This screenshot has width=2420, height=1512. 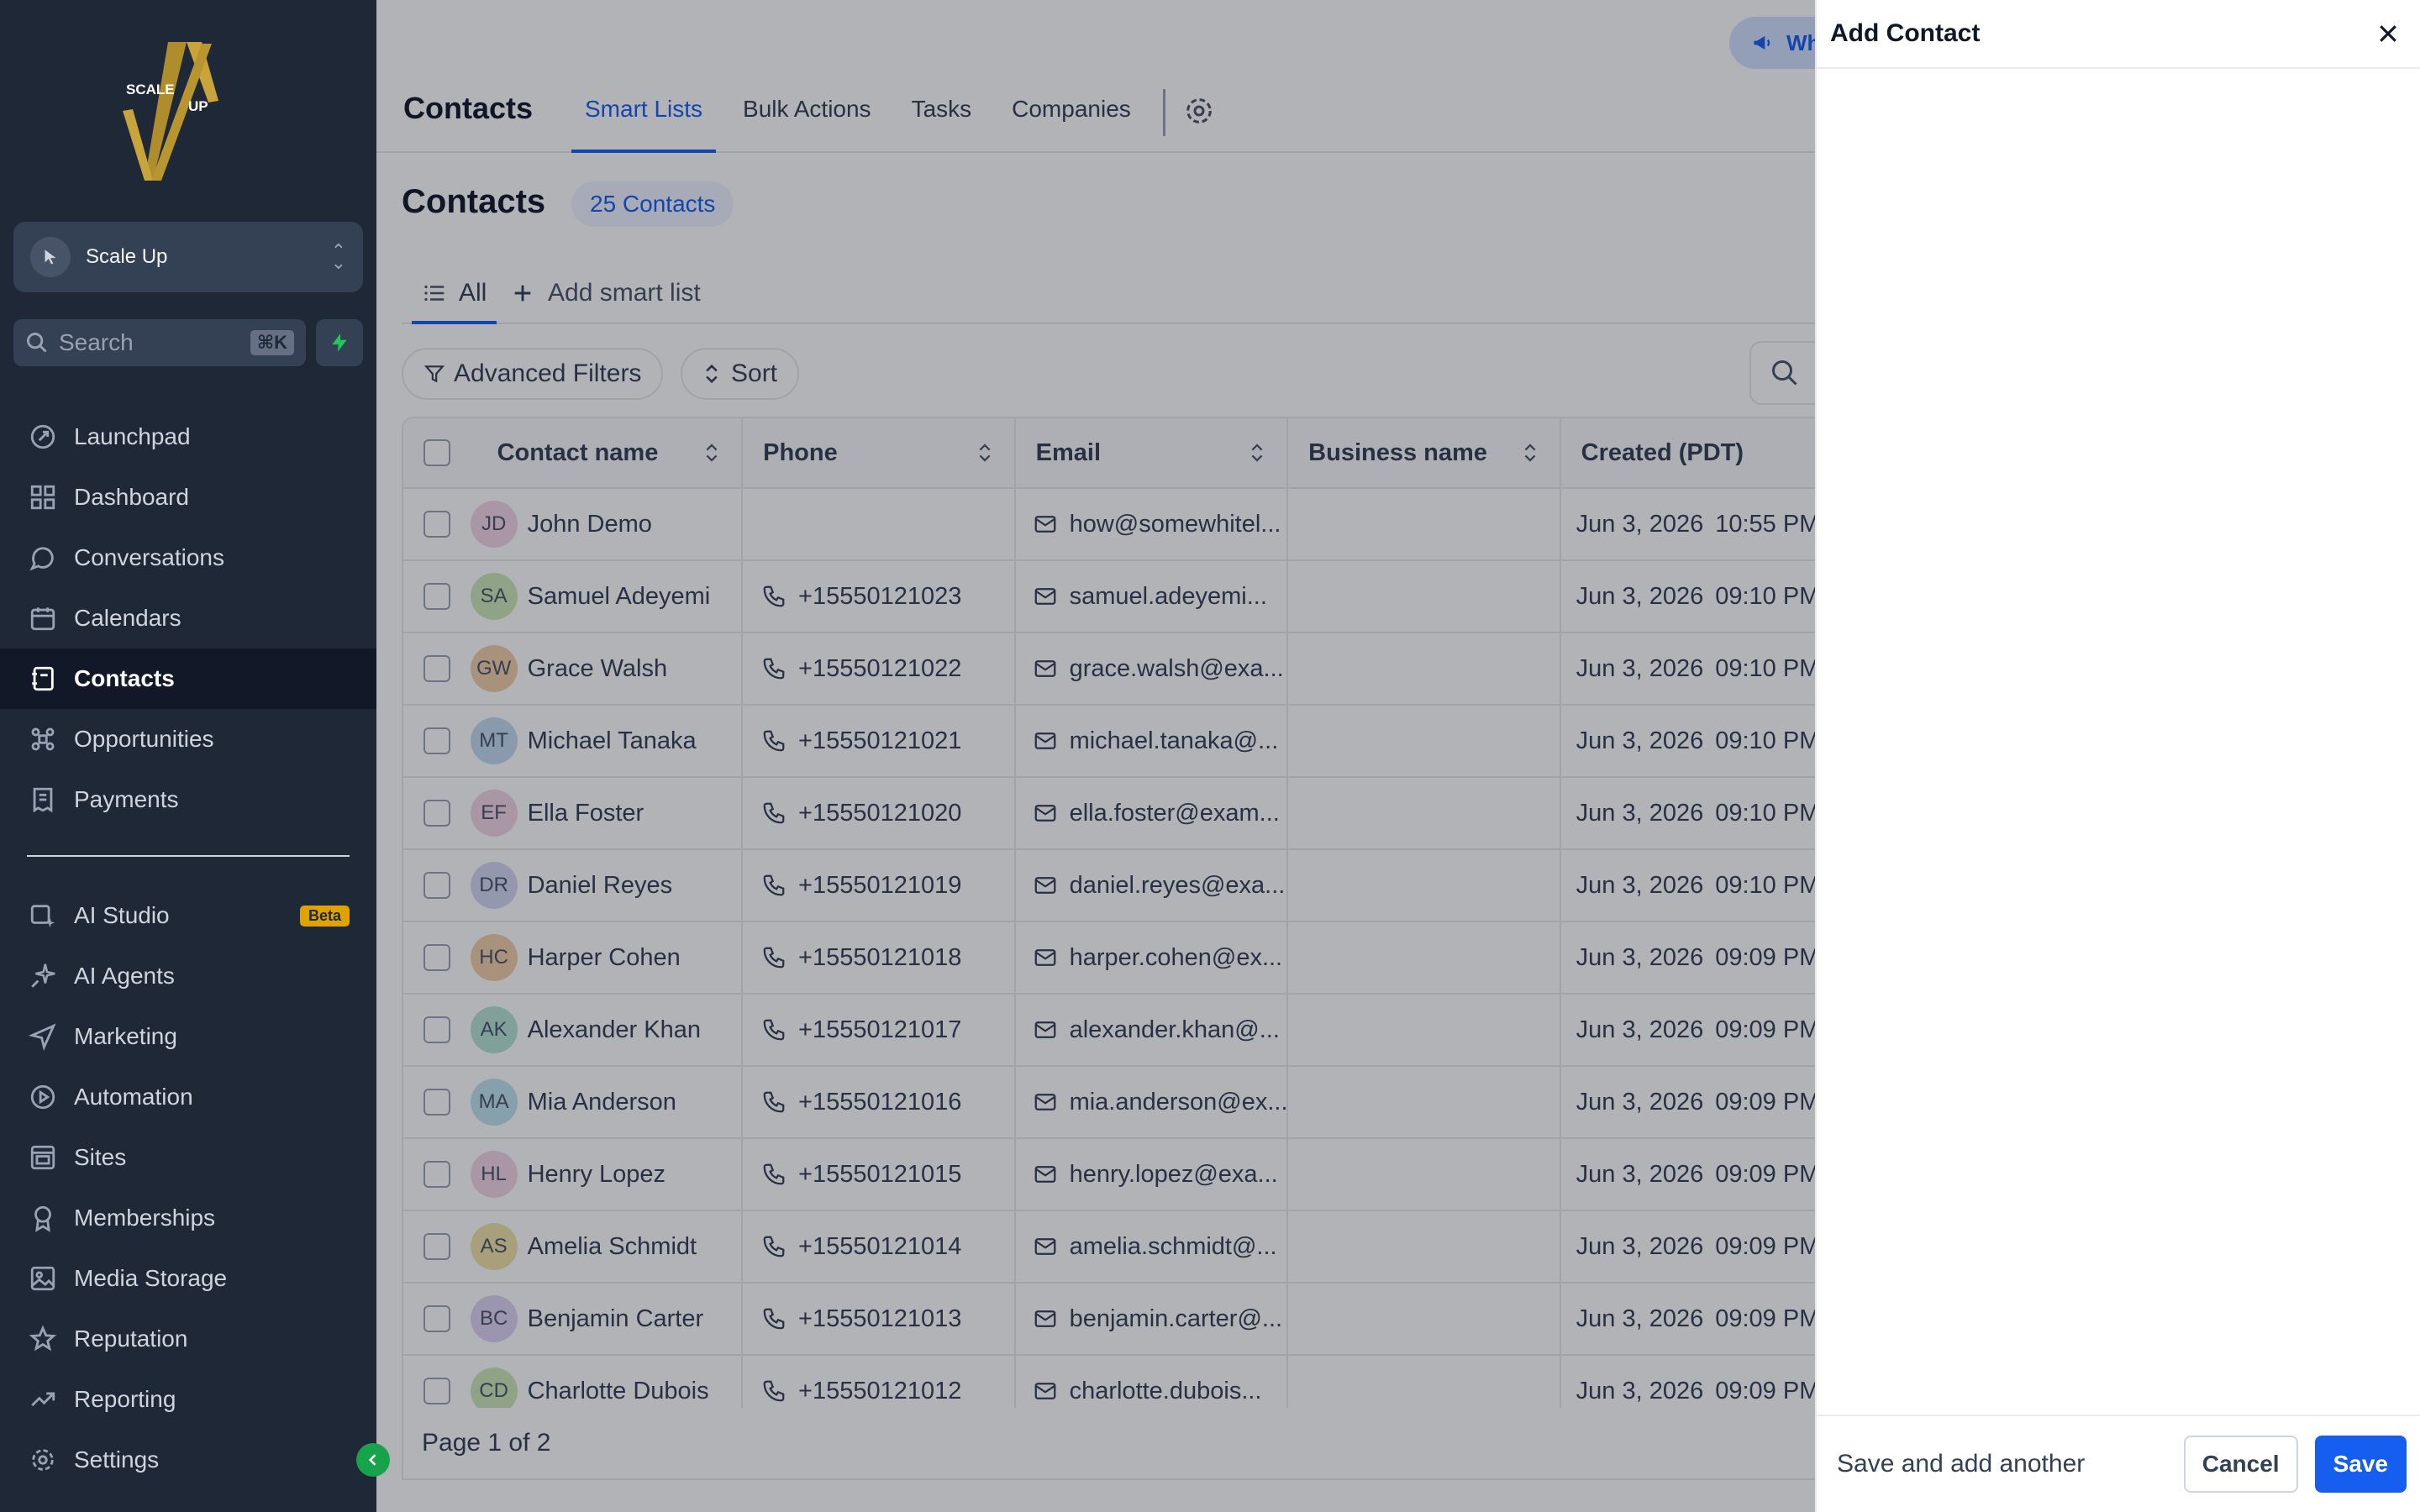 I want to click on image-icon, so click(x=43, y=1278).